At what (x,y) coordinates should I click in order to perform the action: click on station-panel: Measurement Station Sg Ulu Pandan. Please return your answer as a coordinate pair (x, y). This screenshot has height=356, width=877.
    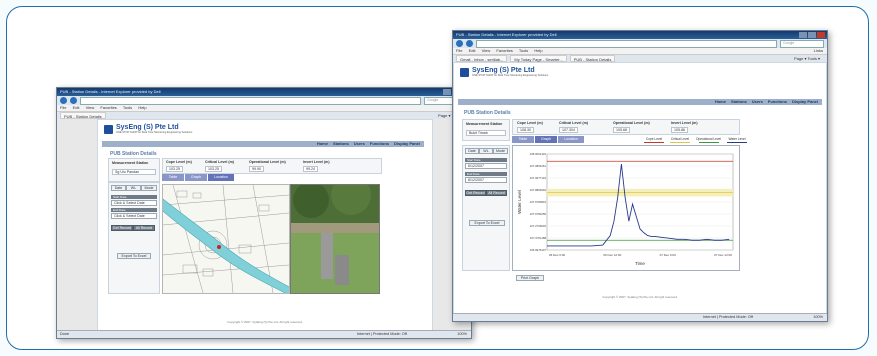
    Looking at the image, I should click on (134, 170).